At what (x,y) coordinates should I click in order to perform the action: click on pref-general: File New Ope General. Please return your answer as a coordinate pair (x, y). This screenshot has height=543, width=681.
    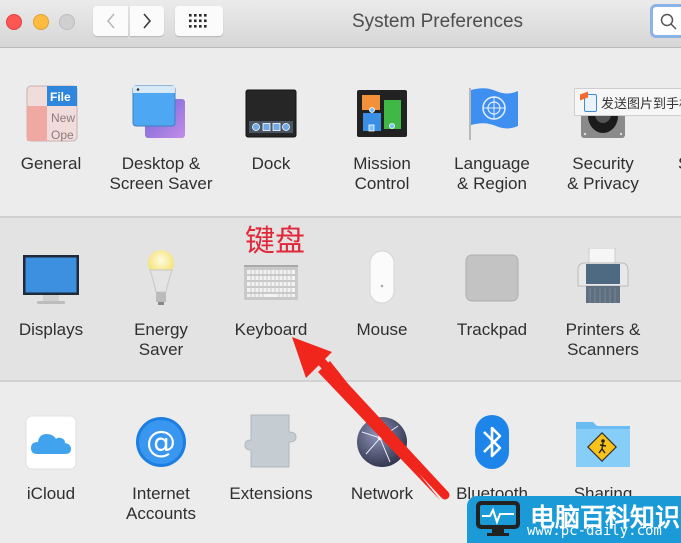
    Looking at the image, I should click on (53, 128).